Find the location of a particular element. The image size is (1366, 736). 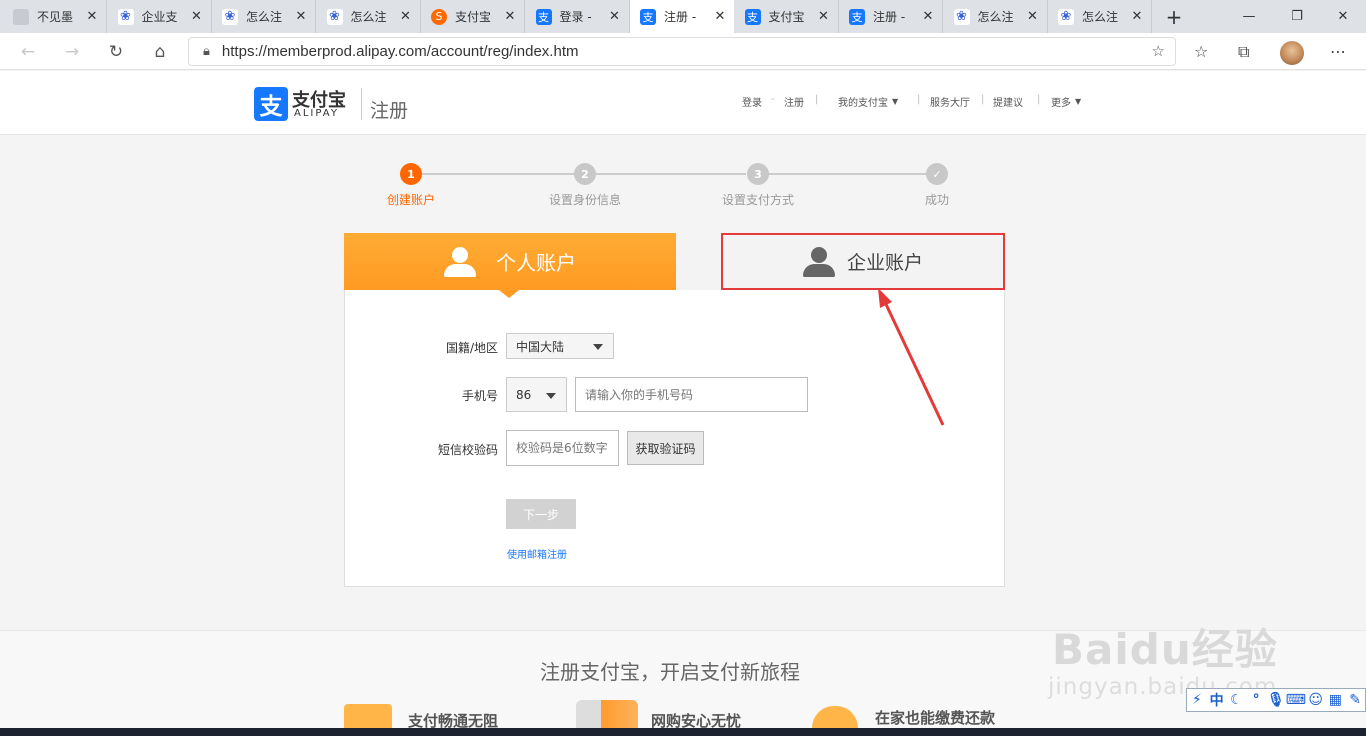

nav-my-alipay-link: 我的支付宝 ▼ is located at coordinates (868, 101).